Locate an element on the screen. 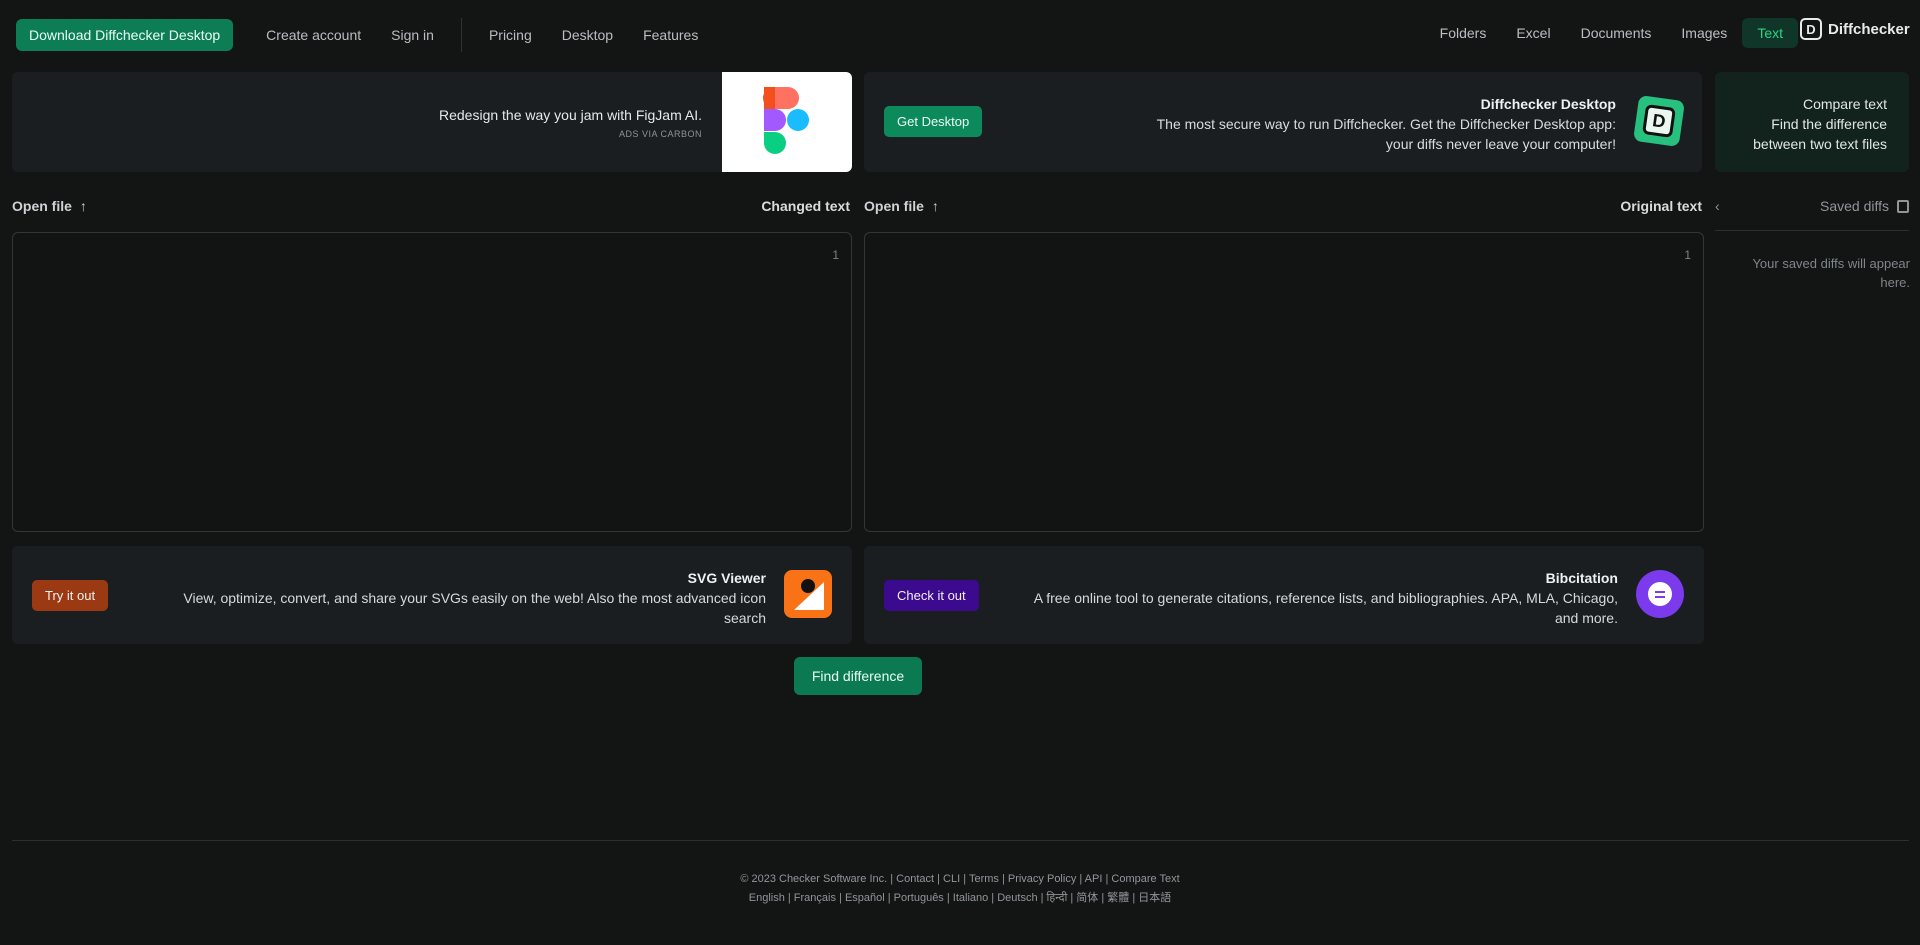 This screenshot has width=1920, height=945. saved-diffs-title: Saved diffs is located at coordinates (1854, 206).